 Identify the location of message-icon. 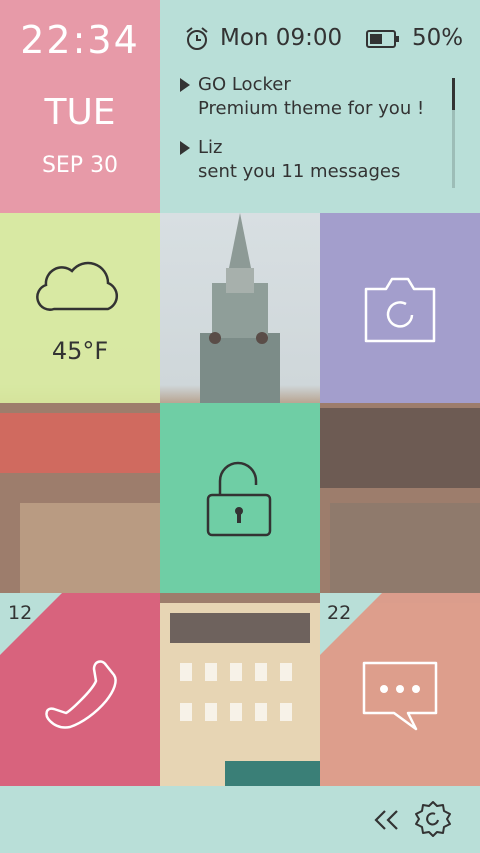
(400, 696).